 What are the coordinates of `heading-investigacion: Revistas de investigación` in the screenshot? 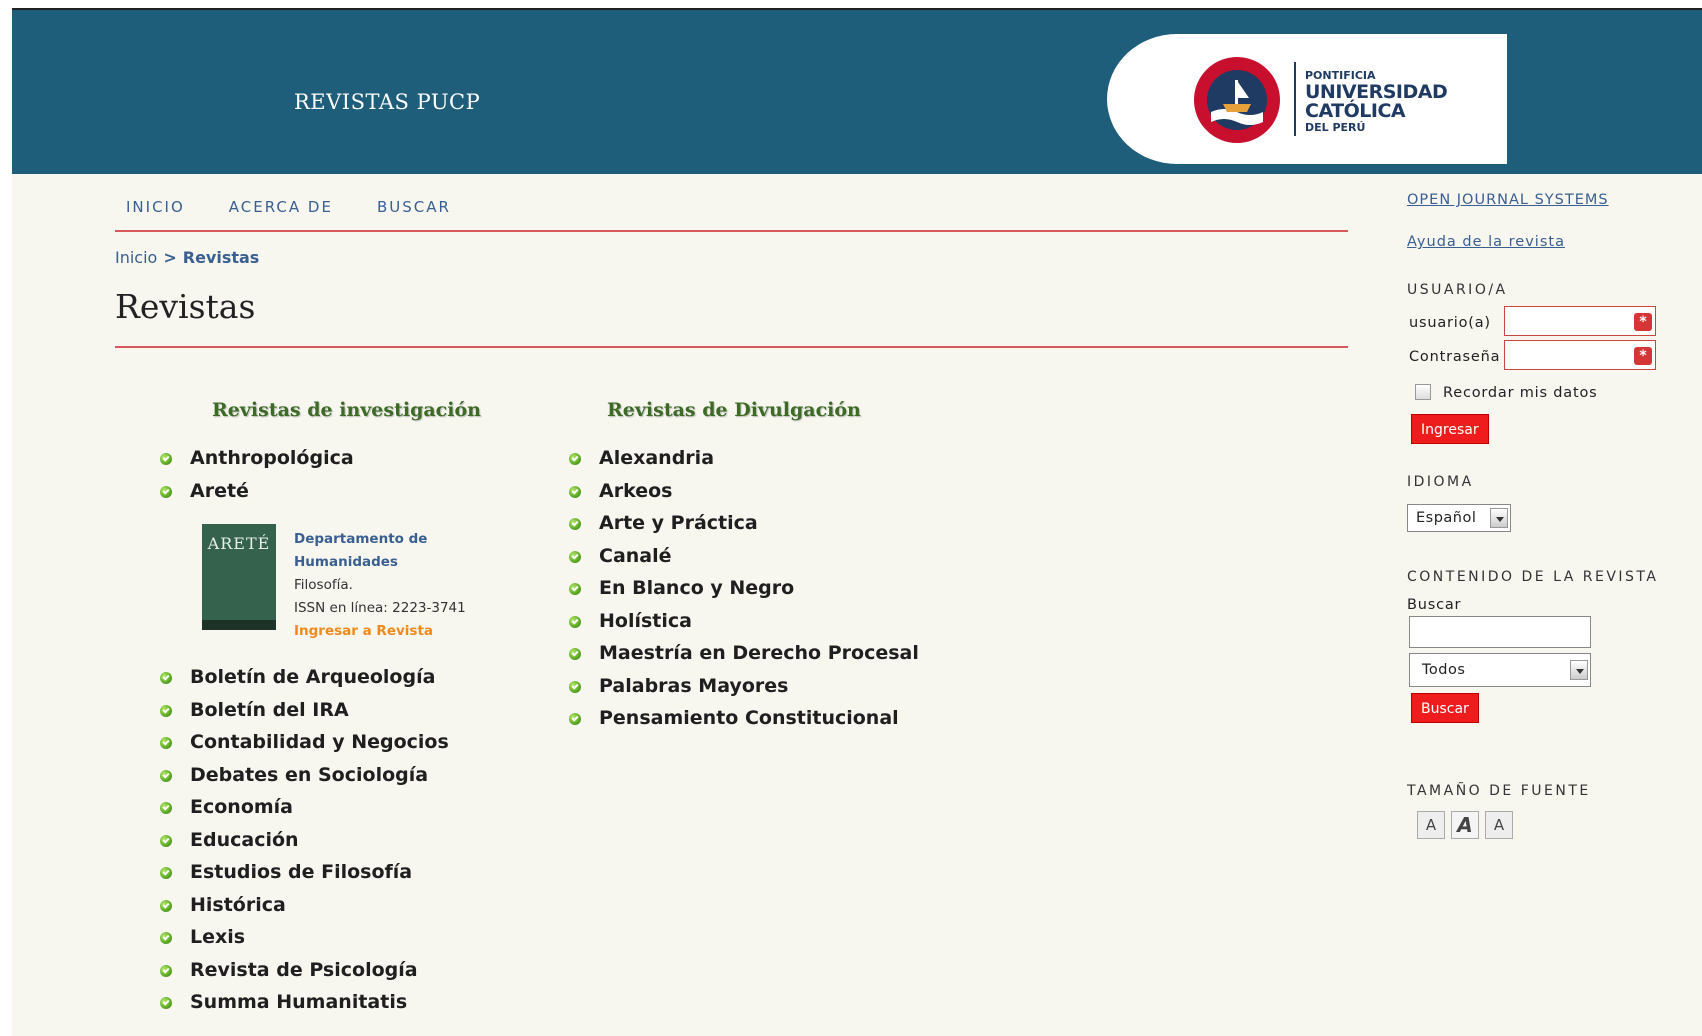 It's located at (346, 410).